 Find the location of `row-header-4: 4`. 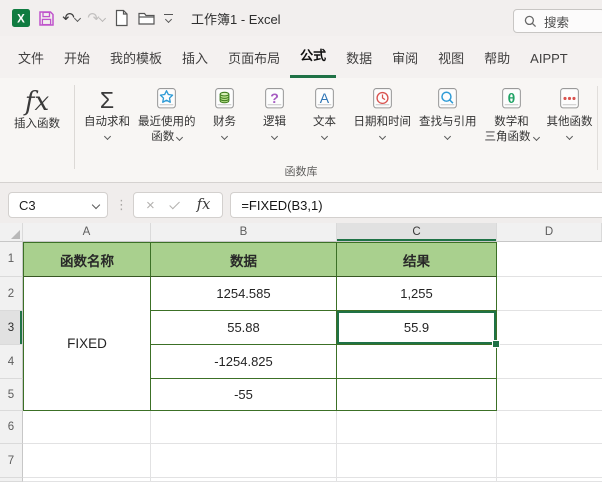

row-header-4: 4 is located at coordinates (11, 362).